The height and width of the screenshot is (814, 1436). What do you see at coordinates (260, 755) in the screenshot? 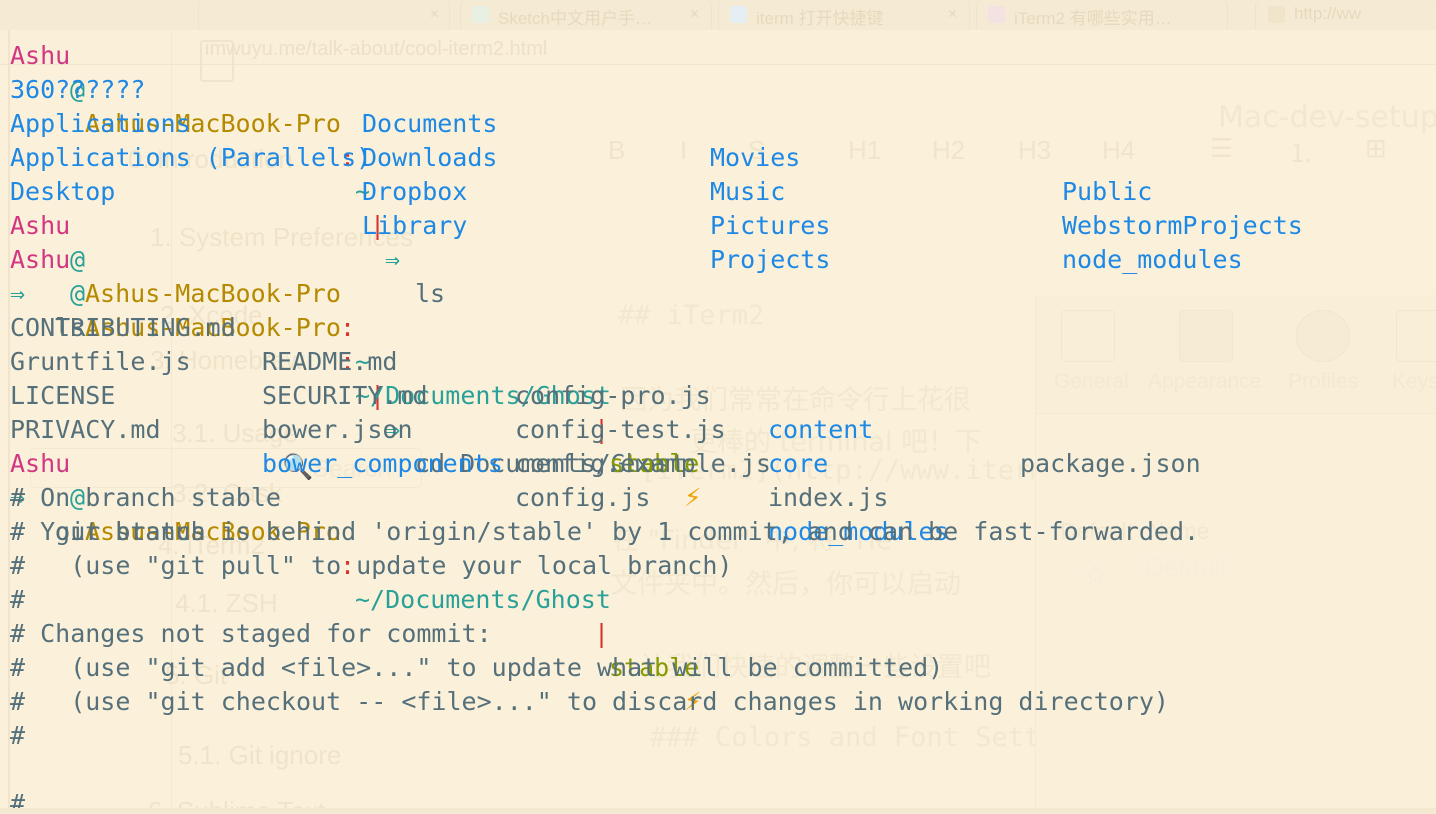
I see `toc-item: 5.1. Git ignore` at bounding box center [260, 755].